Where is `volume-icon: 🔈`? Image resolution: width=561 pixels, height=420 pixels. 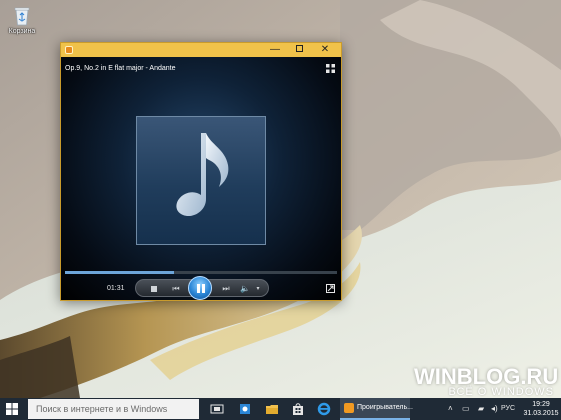 volume-icon: 🔈 is located at coordinates (245, 288).